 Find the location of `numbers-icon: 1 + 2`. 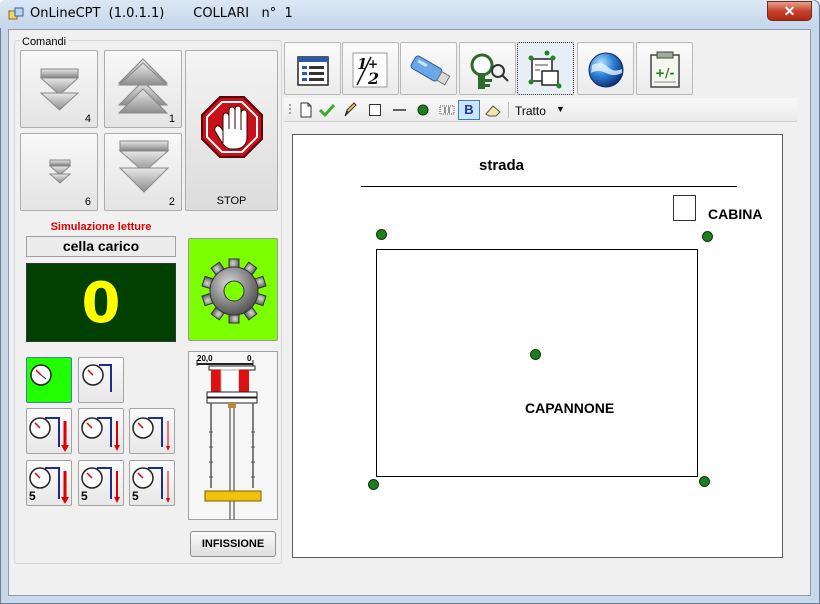

numbers-icon: 1 + 2 is located at coordinates (370, 70).